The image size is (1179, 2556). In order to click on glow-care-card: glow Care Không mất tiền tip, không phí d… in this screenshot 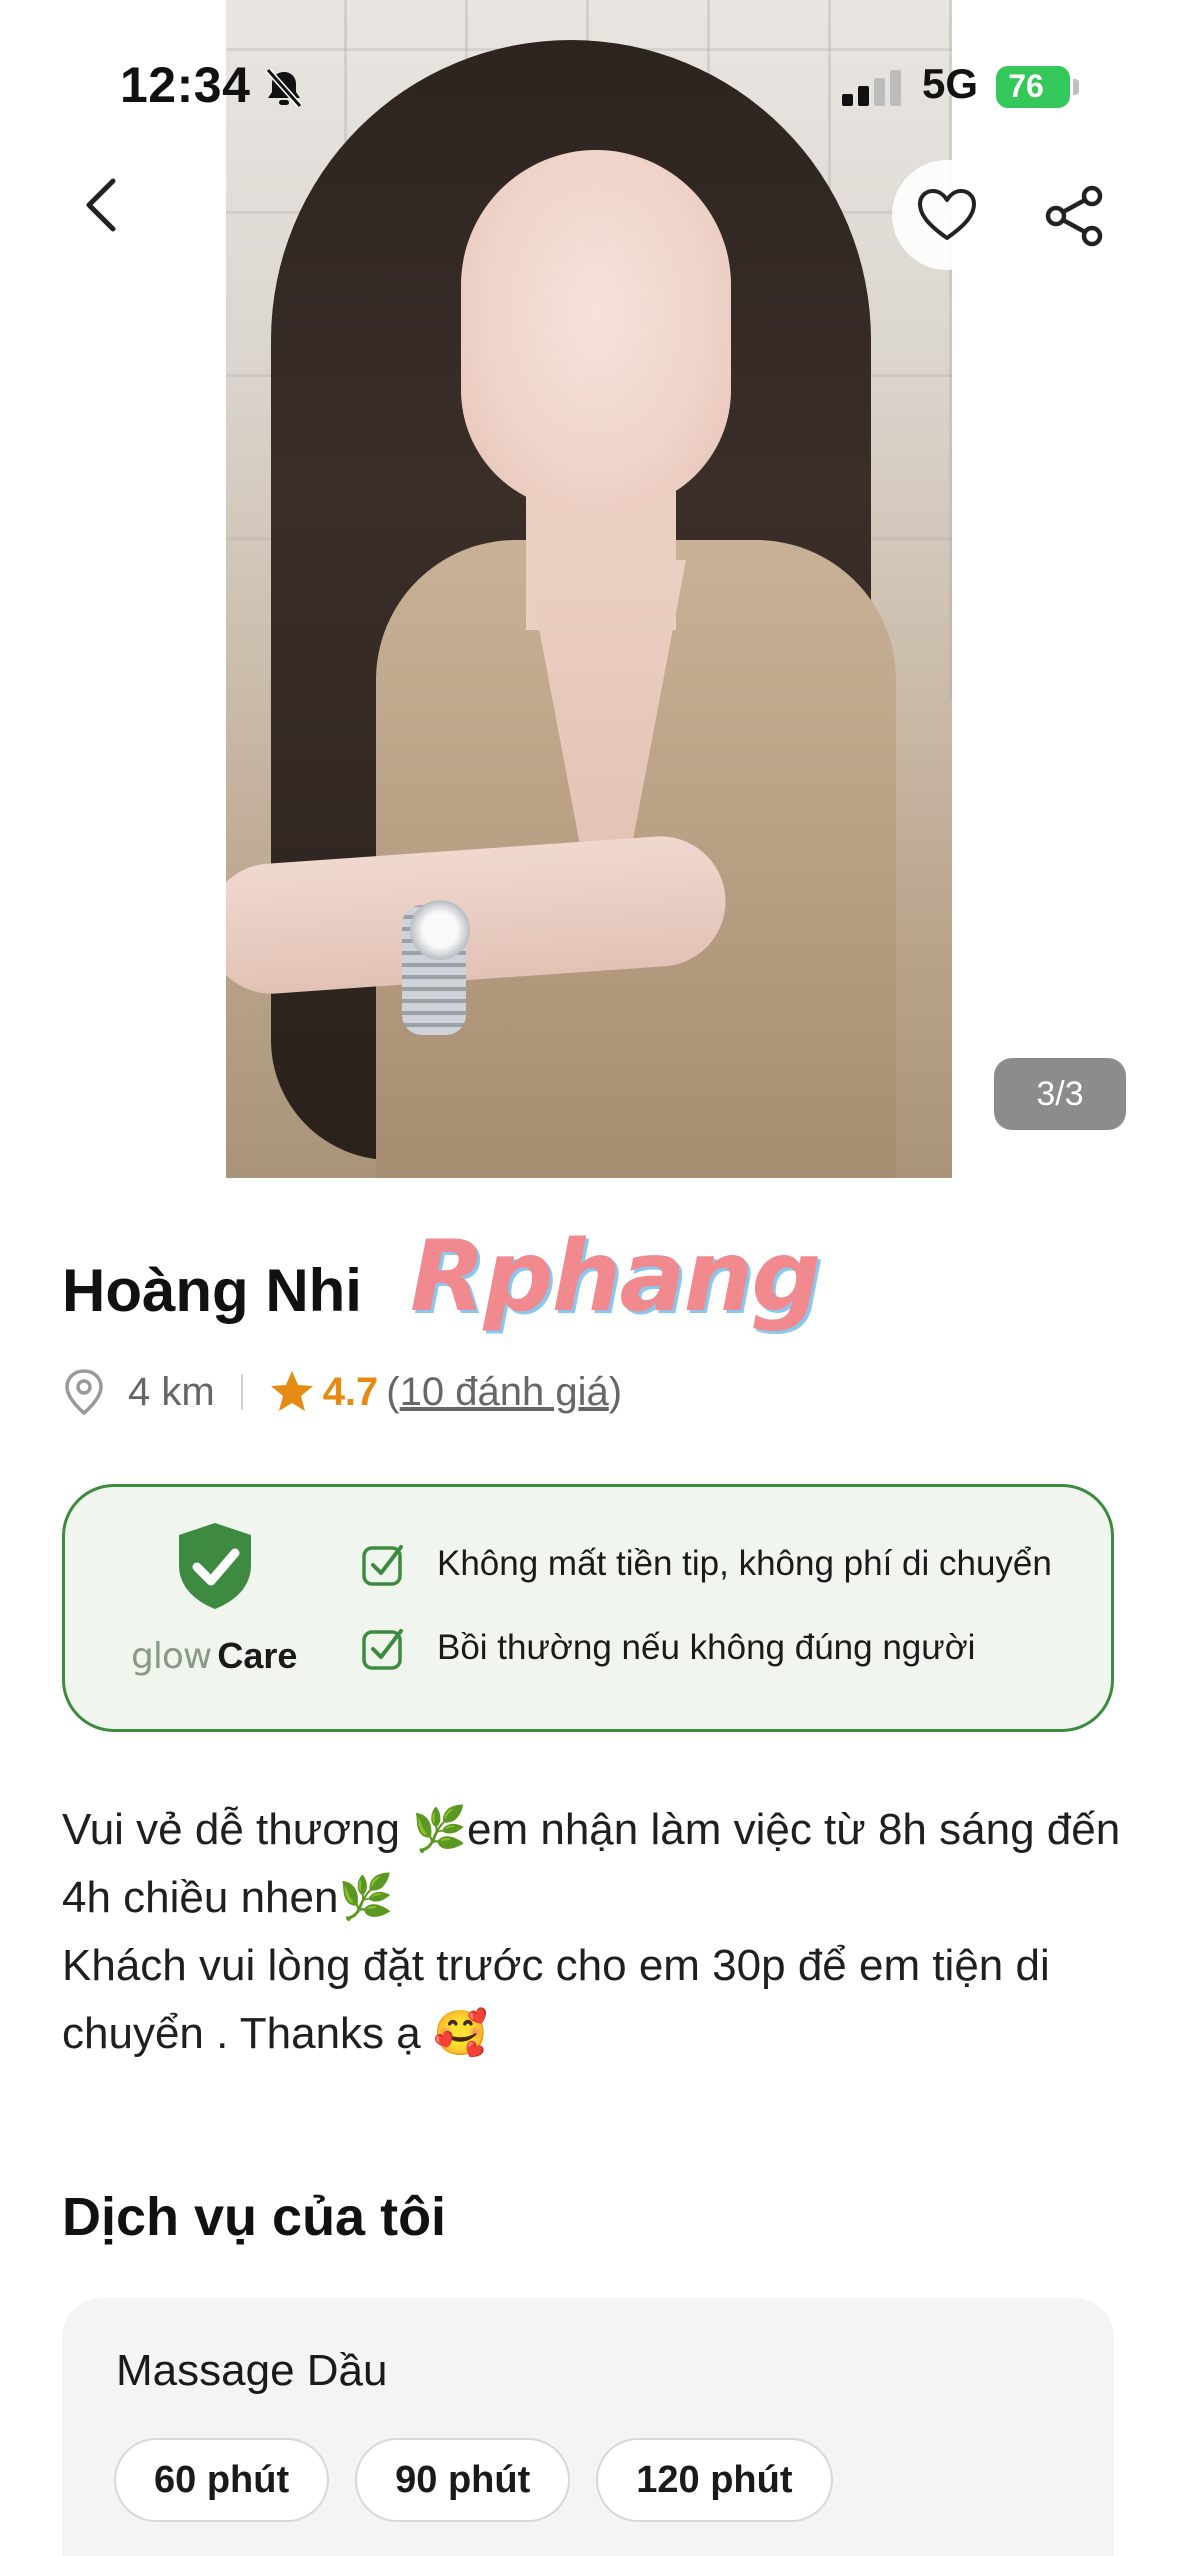, I will do `click(588, 1608)`.